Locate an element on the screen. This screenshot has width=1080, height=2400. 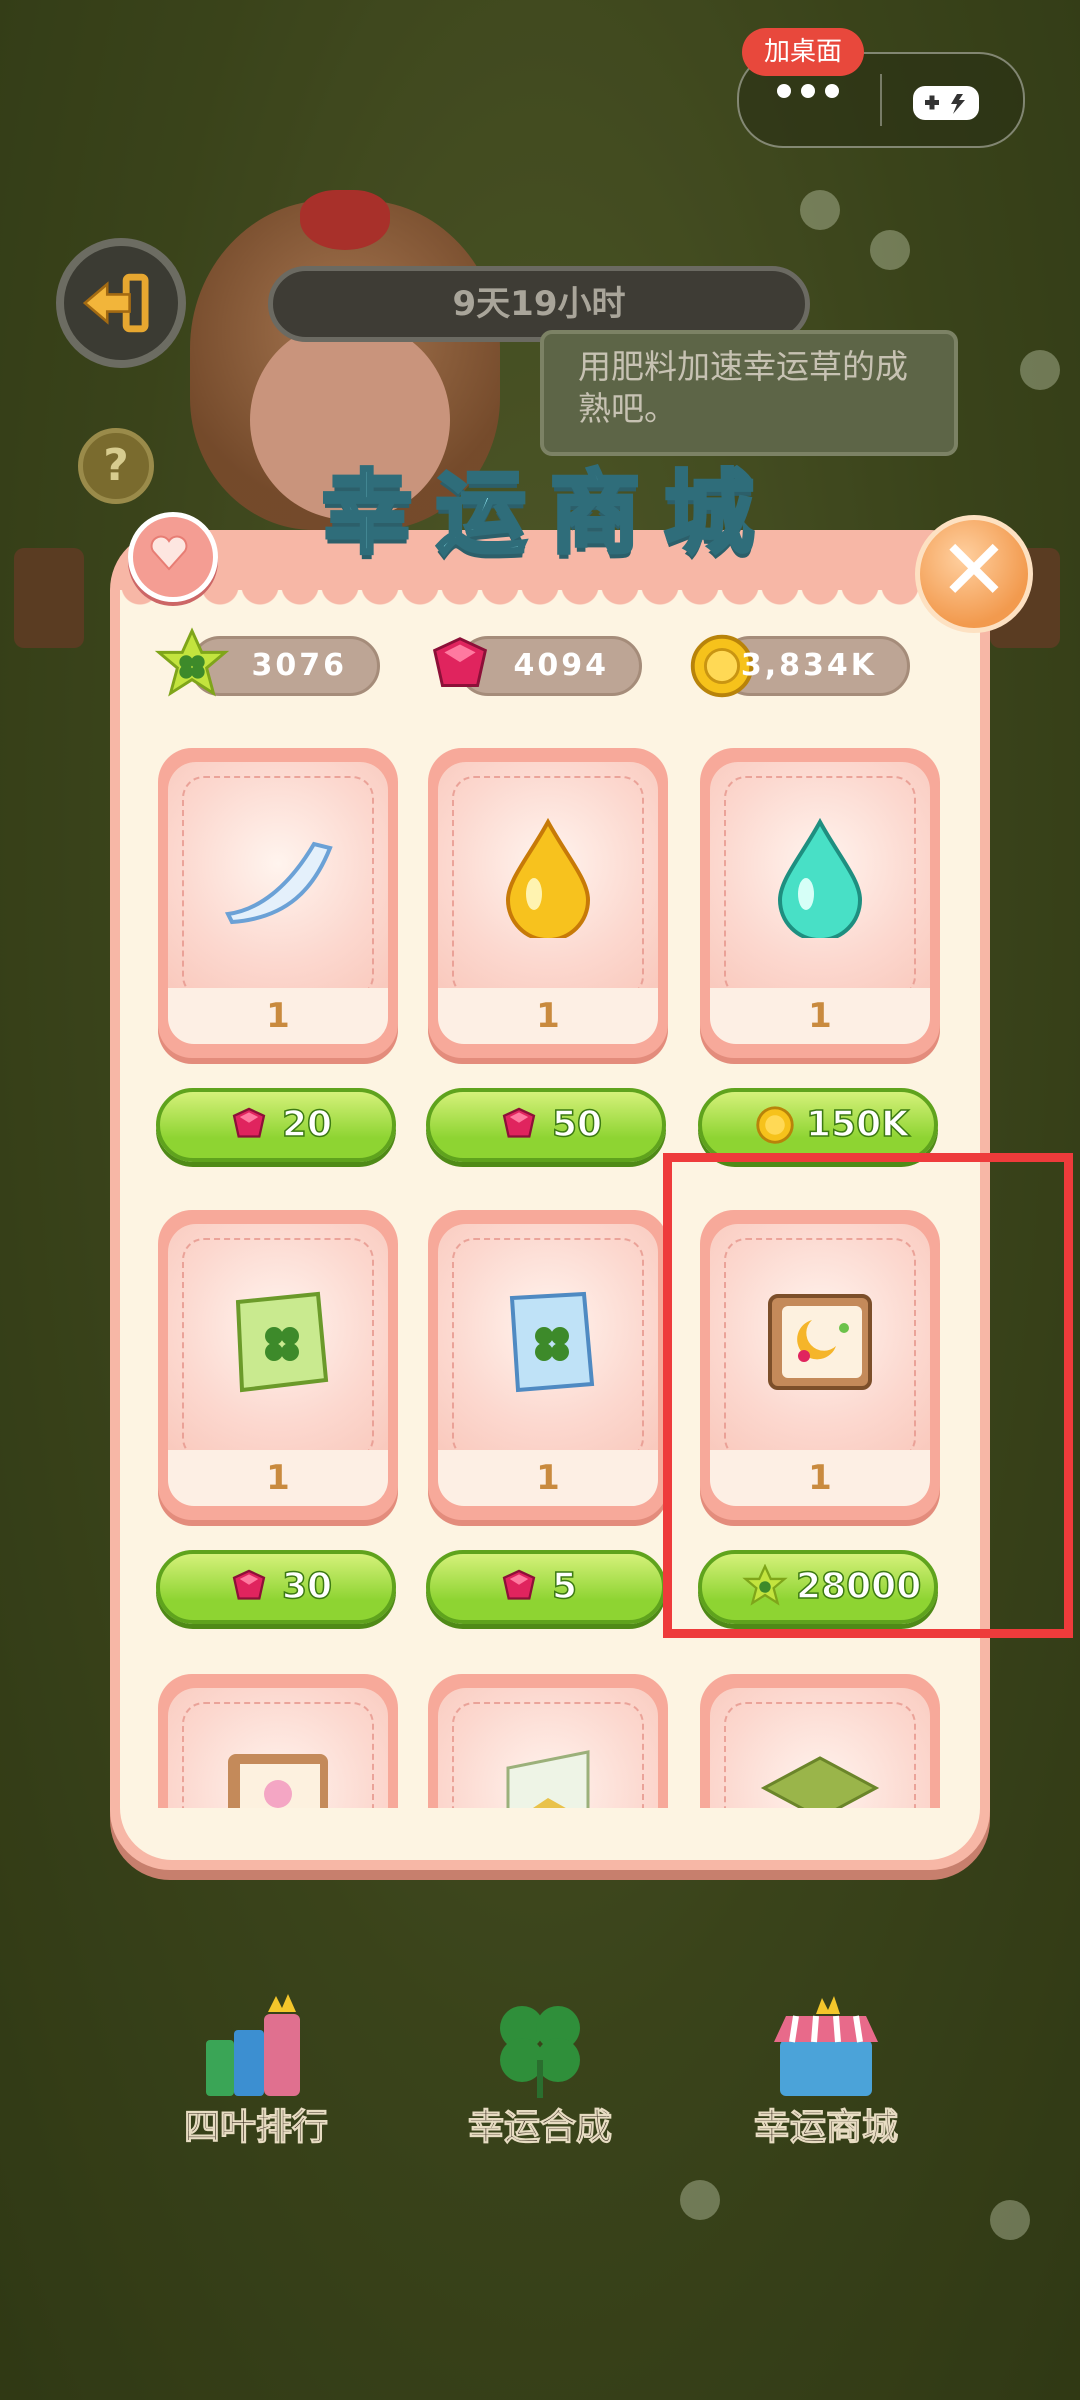
price-value: 50 is located at coordinates (577, 1124).